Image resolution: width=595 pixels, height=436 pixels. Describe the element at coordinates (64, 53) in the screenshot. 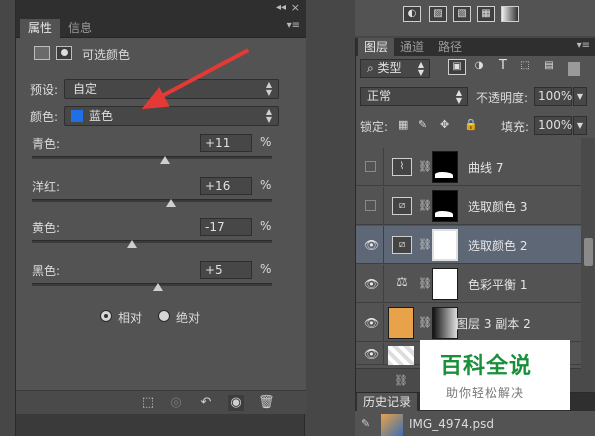

I see `mask-icon` at that location.